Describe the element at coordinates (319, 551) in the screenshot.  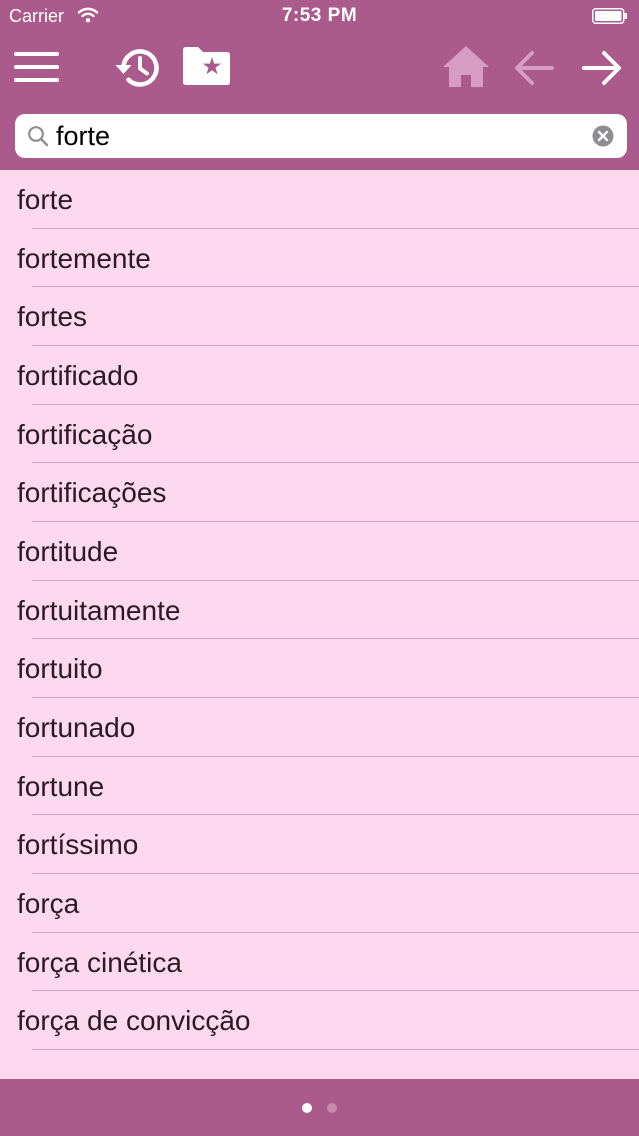
I see `word-row: fortitude` at that location.